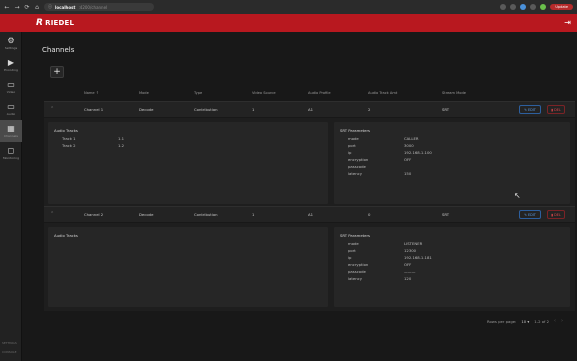 This screenshot has width=577, height=361. What do you see at coordinates (188, 267) in the screenshot?
I see `audio-tracks-panel: Audio Tracks` at bounding box center [188, 267].